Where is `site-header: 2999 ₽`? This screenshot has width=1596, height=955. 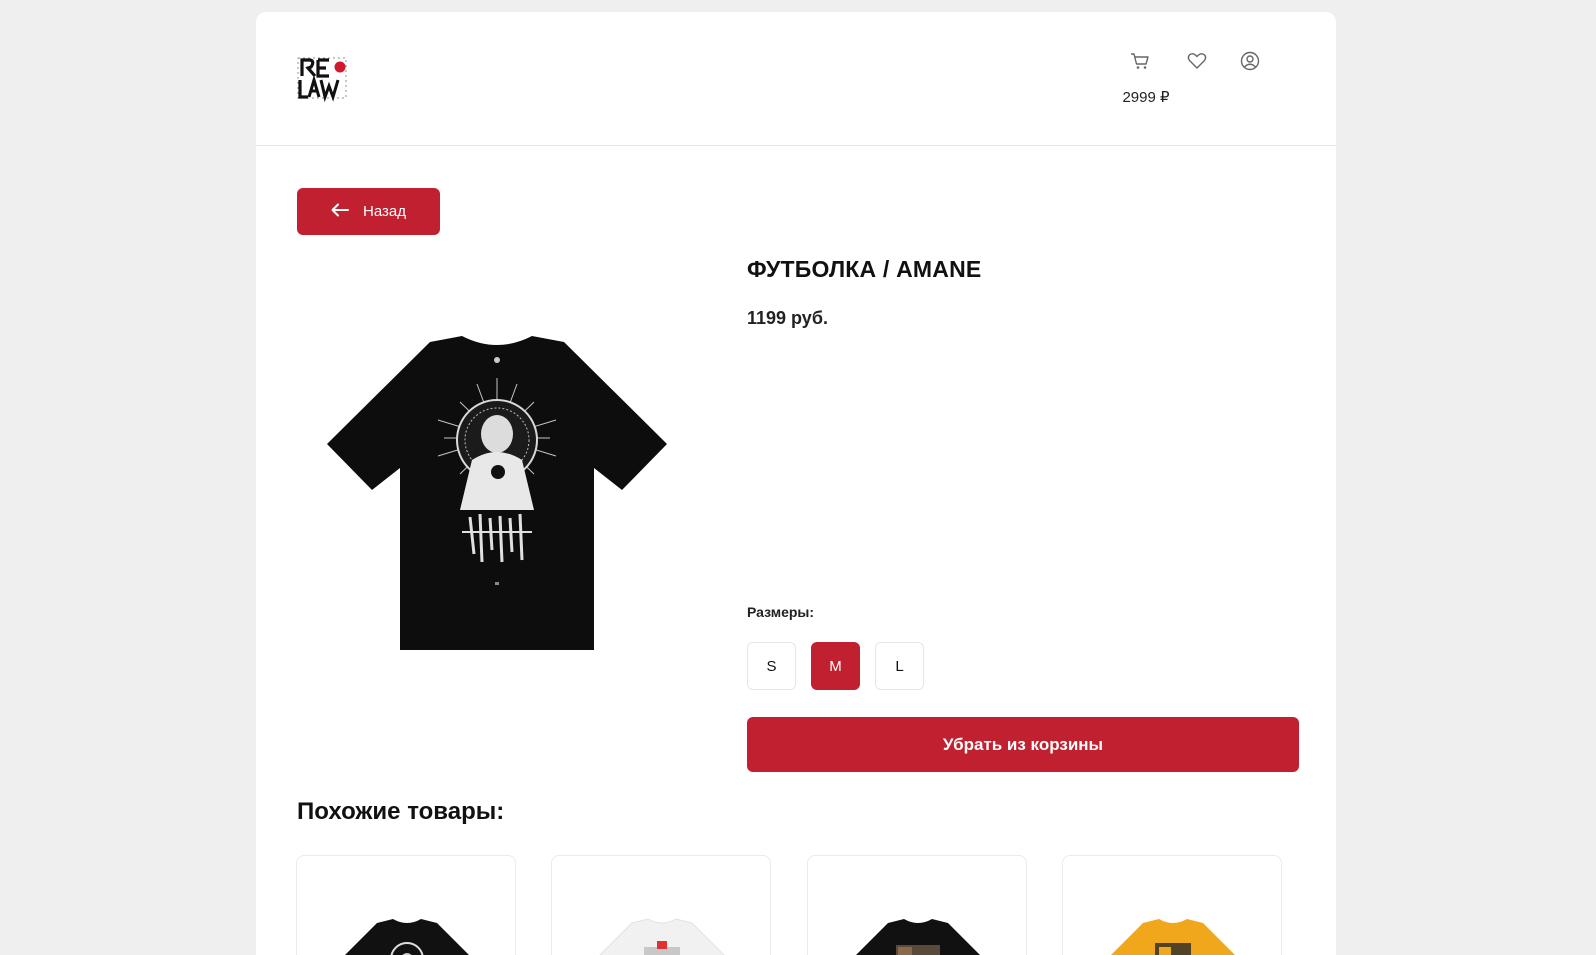
site-header: 2999 ₽ is located at coordinates (796, 79).